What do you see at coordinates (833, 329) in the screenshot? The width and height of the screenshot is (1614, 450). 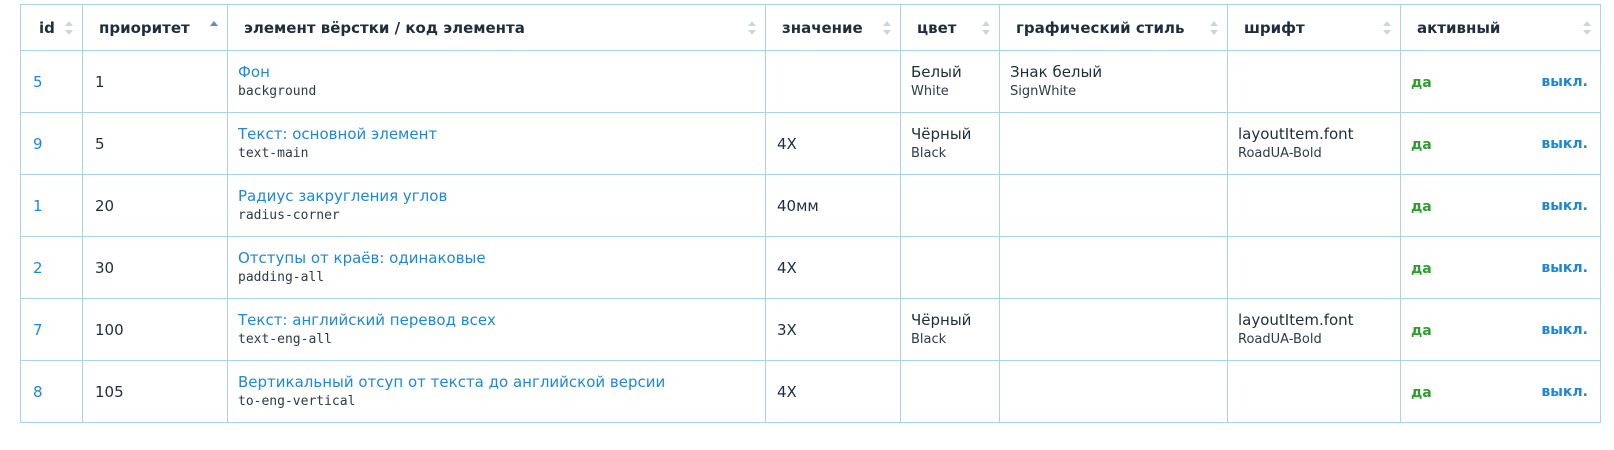 I see `cell-value: 3X` at bounding box center [833, 329].